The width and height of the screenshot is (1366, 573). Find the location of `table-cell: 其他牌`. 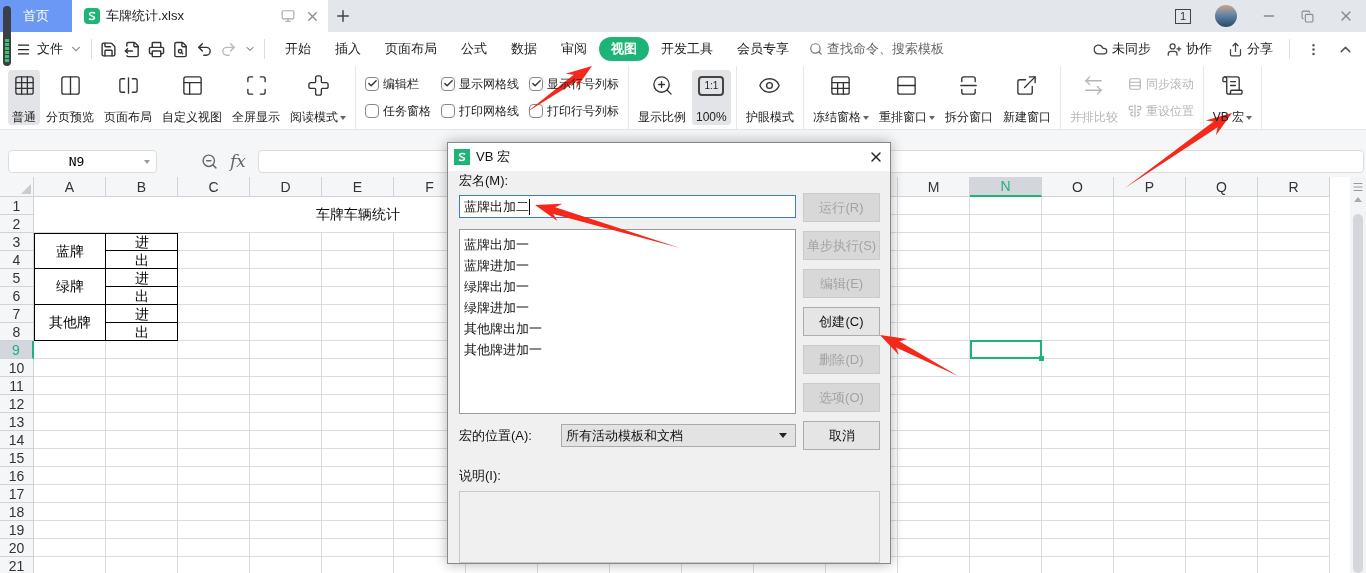

table-cell: 其他牌 is located at coordinates (70, 323).